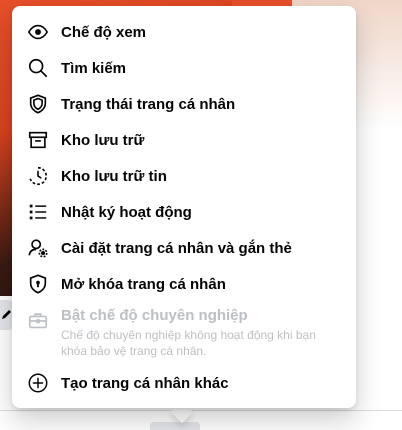 This screenshot has height=430, width=402. Describe the element at coordinates (175, 426) in the screenshot. I see `more-tab` at that location.